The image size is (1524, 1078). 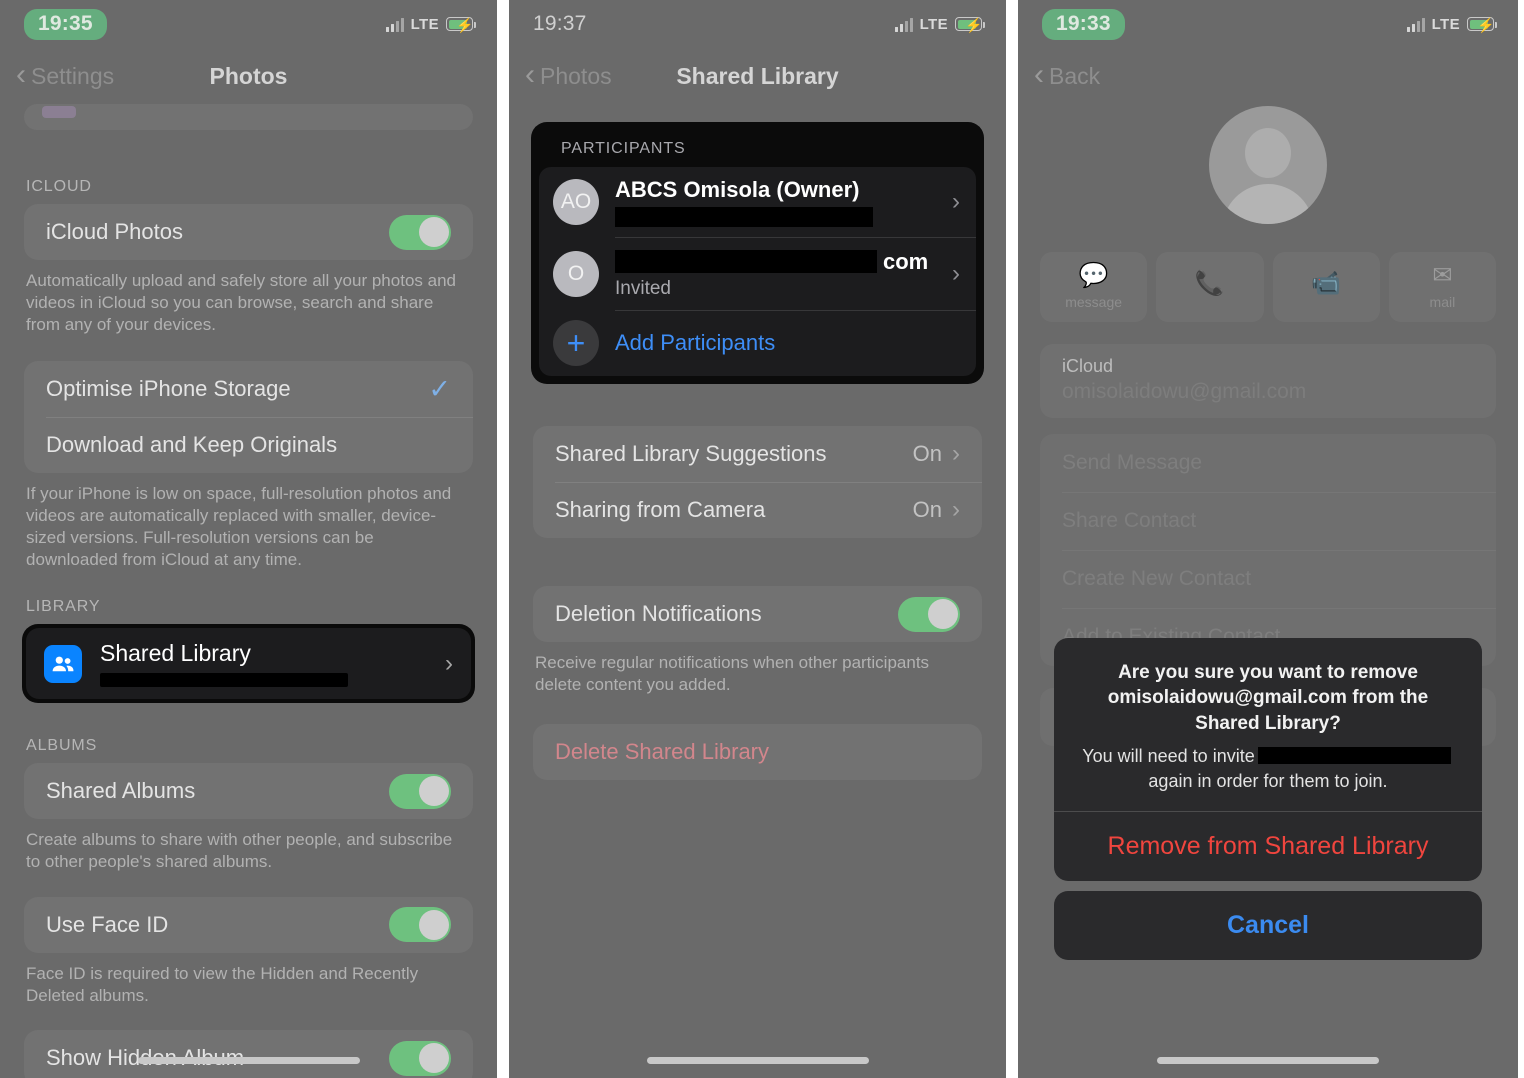 I want to click on signal-icon, so click(x=903, y=24).